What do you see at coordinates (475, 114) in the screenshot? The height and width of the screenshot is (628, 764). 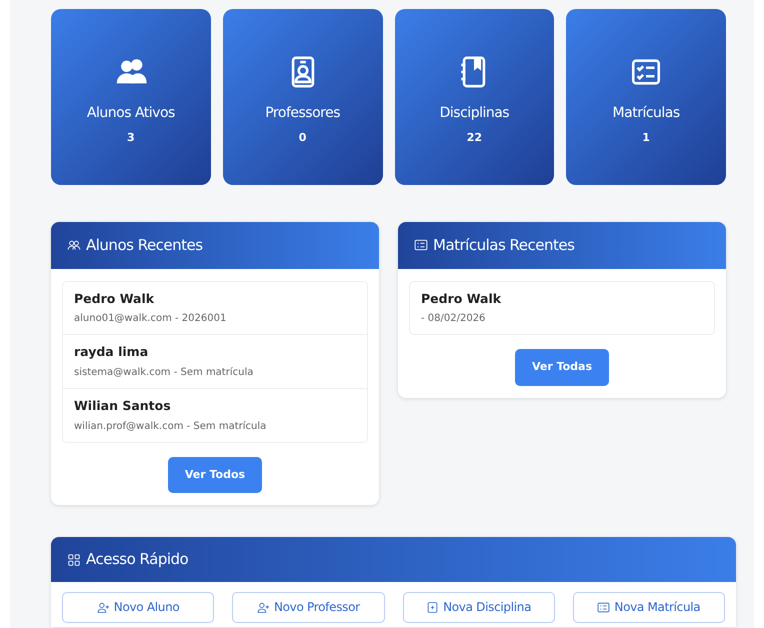 I see `stat-label: Disciplinas` at bounding box center [475, 114].